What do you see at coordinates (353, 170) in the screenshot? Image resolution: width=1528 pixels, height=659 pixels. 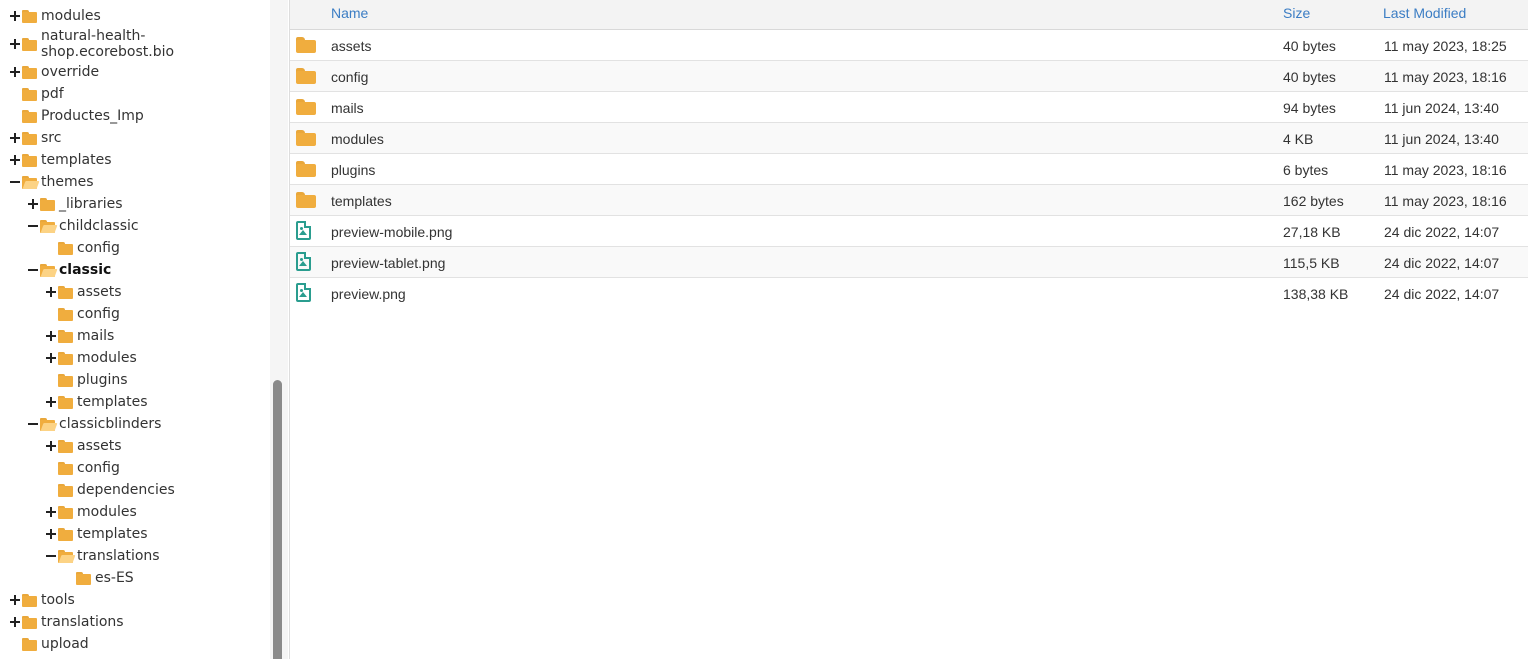 I see `file-name: plugins` at bounding box center [353, 170].